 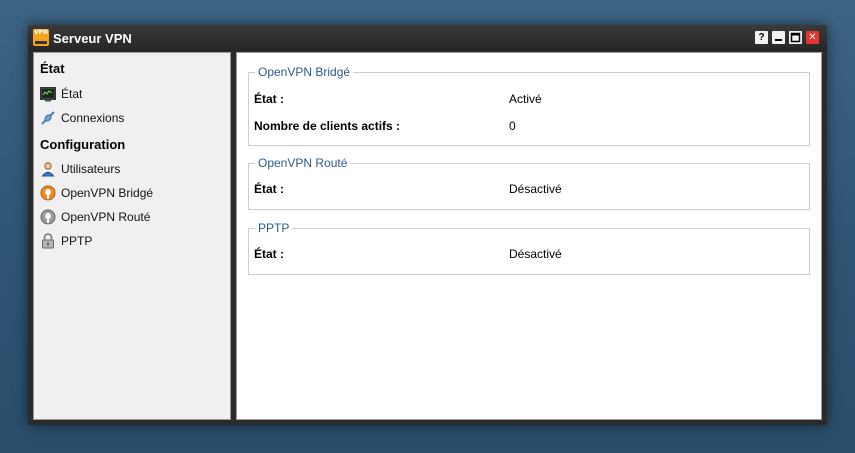 What do you see at coordinates (48, 217) in the screenshot?
I see `openvpn-gray-icon` at bounding box center [48, 217].